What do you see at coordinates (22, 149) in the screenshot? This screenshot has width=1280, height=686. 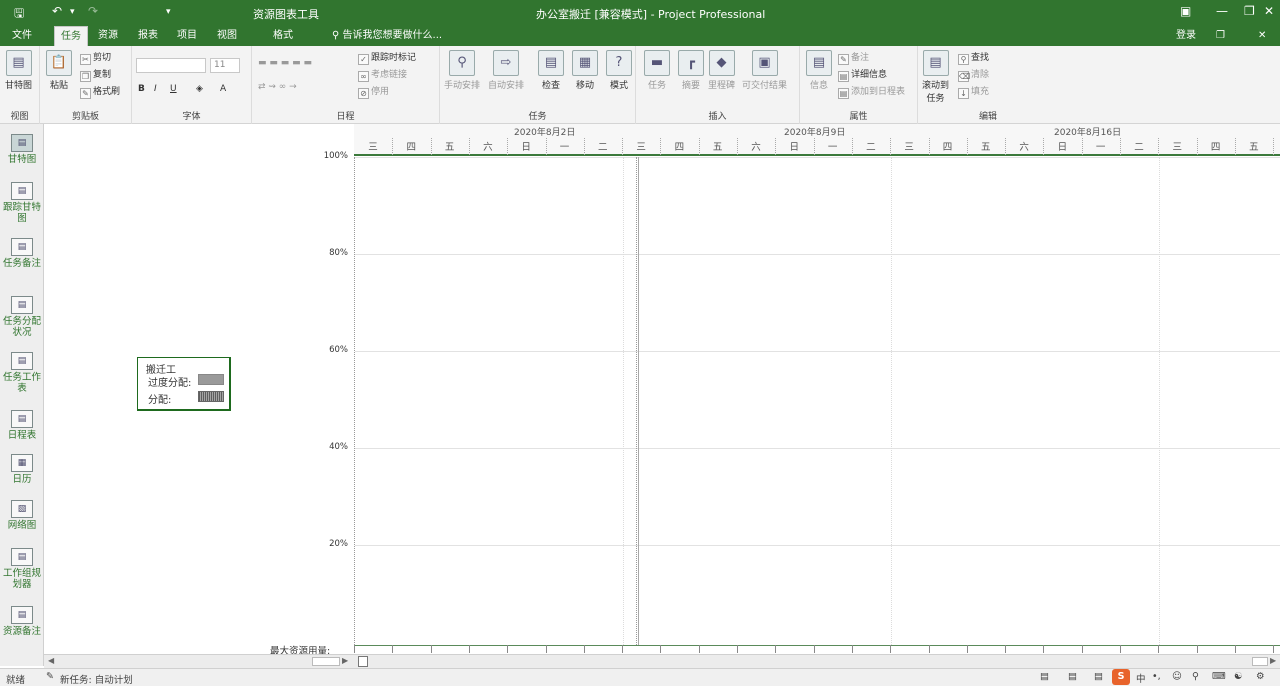 I see `sidebar-item-gantt: ▤ 甘特图` at bounding box center [22, 149].